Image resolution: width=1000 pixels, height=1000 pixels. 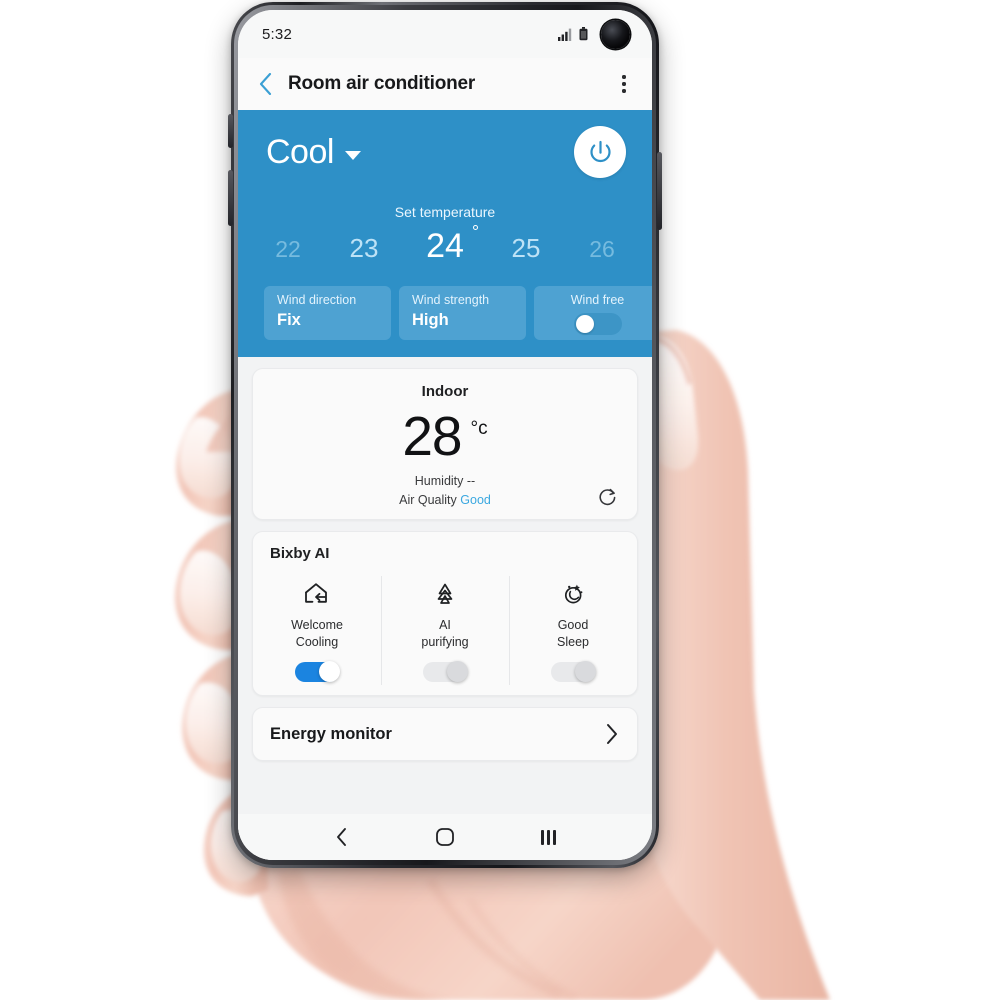 I want to click on power-icon, so click(x=600, y=151).